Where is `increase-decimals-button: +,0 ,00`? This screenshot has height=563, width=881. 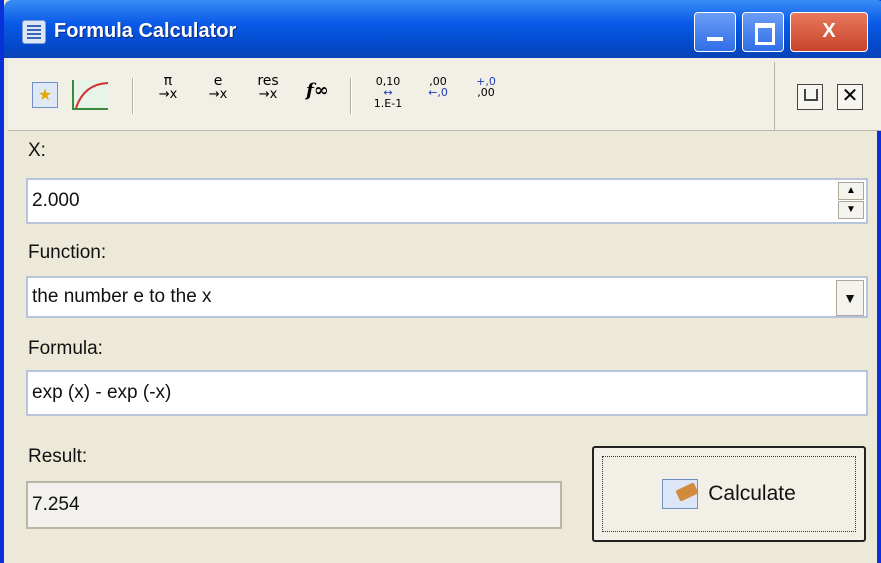
increase-decimals-button: +,0 ,00 is located at coordinates (486, 87).